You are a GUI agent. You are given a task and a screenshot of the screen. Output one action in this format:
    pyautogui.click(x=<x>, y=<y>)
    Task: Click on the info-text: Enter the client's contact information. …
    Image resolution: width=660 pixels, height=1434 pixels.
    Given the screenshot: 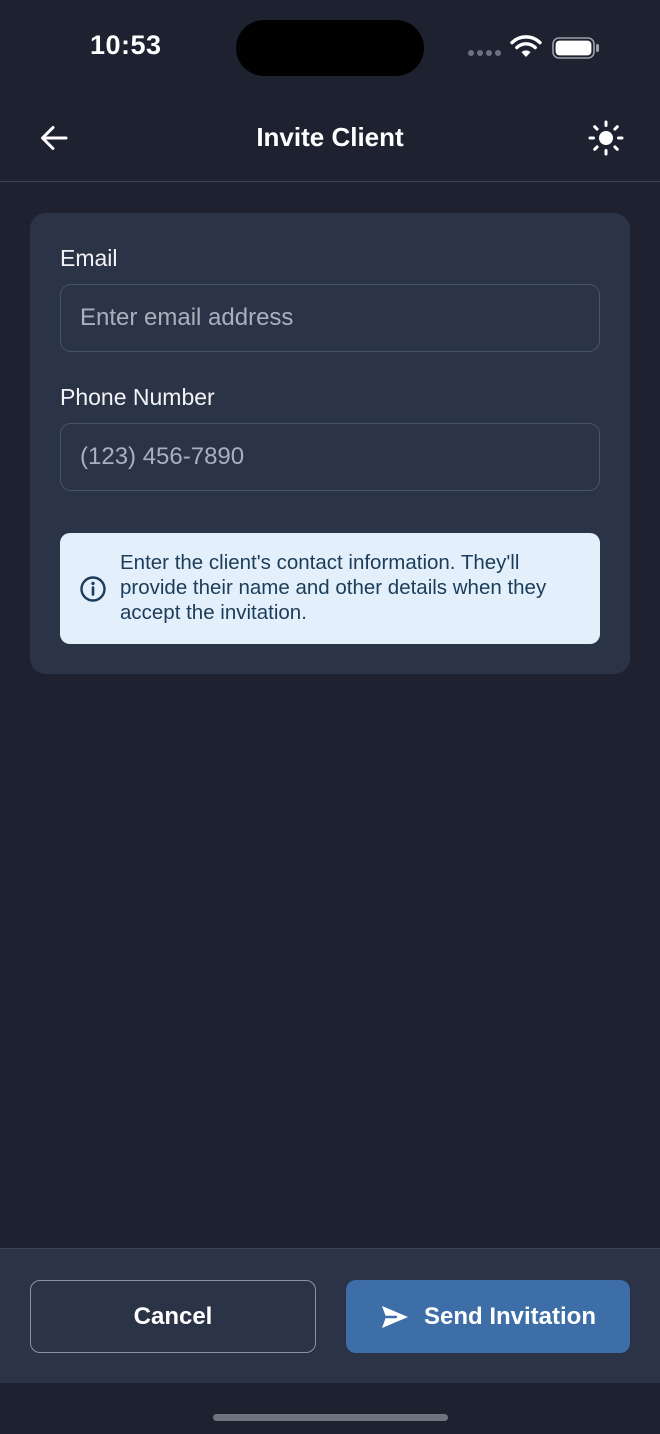 What is the action you would take?
    pyautogui.click(x=333, y=587)
    